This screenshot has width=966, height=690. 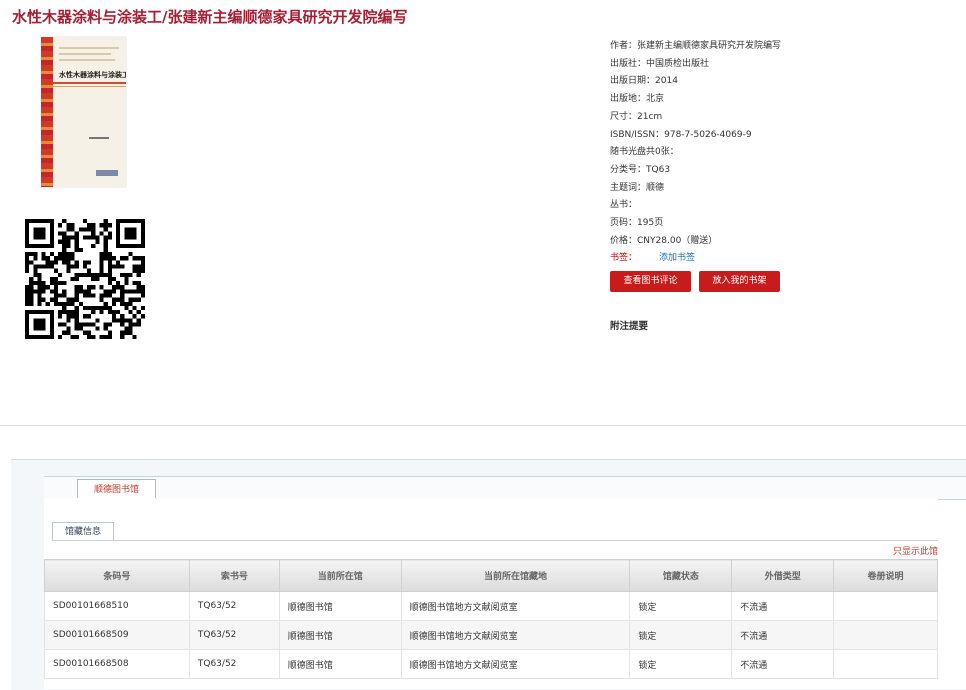 What do you see at coordinates (637, 134) in the screenshot?
I see `meta-label: ISBN/ISSN：` at bounding box center [637, 134].